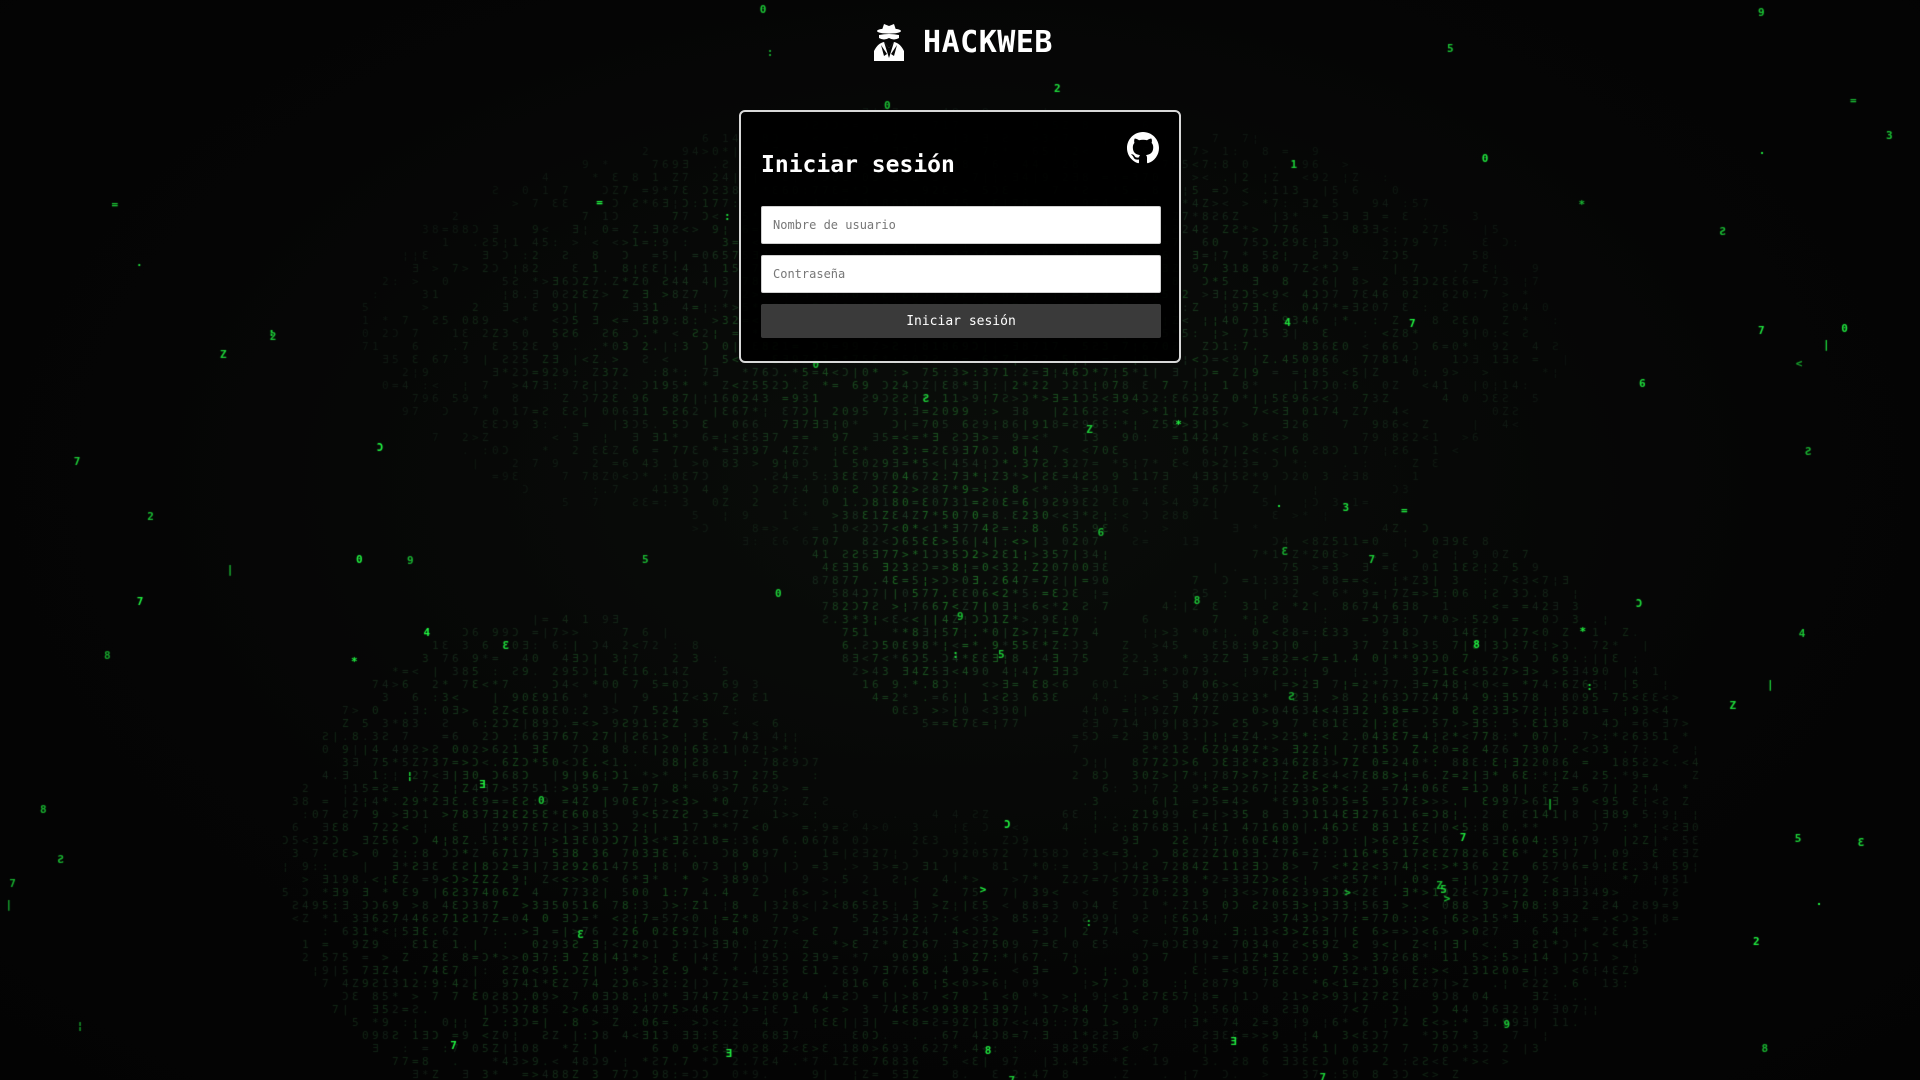  Describe the element at coordinates (961, 274) in the screenshot. I see `password-input` at that location.